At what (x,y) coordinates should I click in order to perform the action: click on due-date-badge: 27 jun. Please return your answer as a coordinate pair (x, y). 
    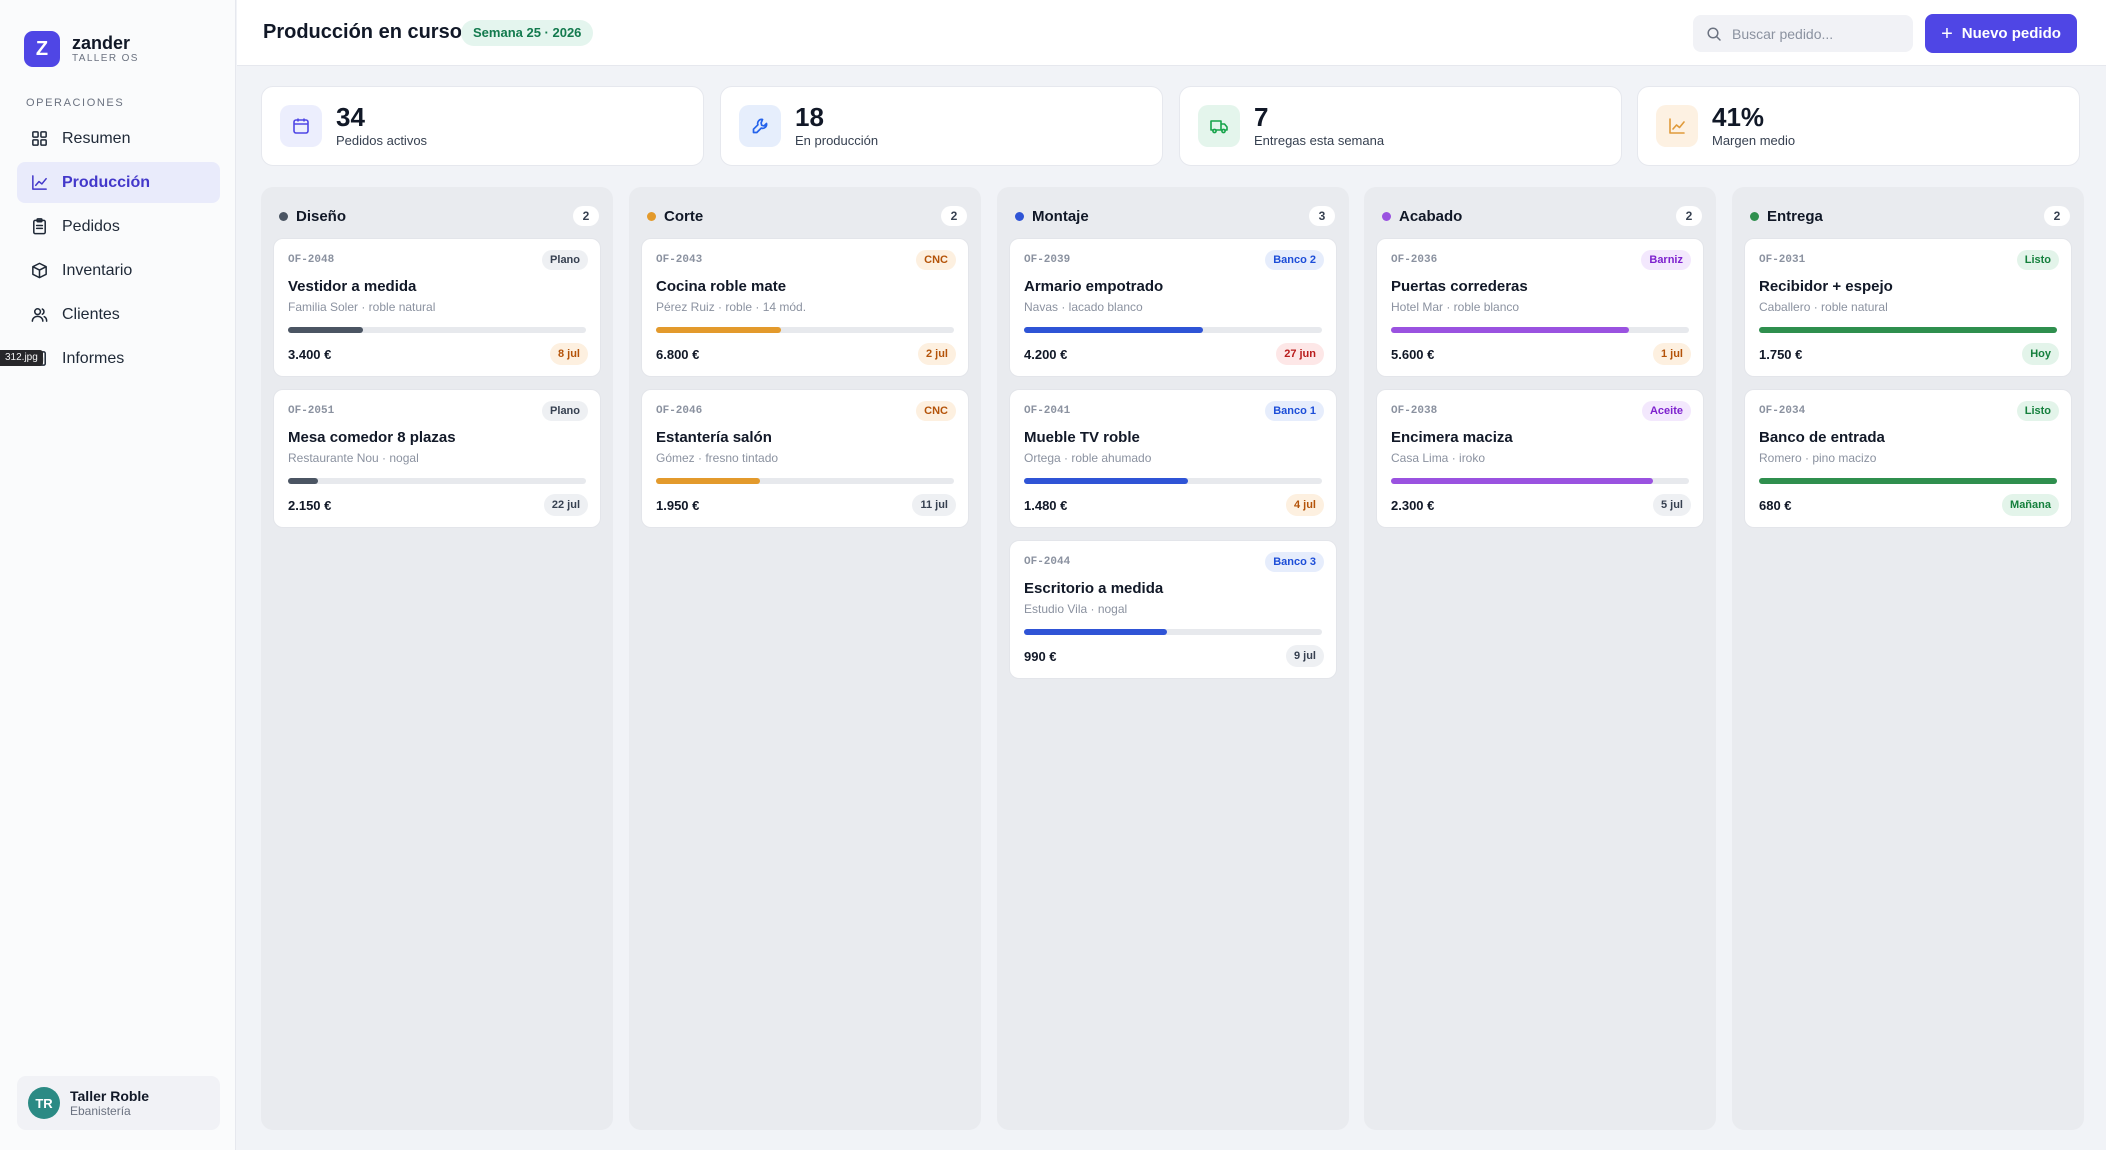
    Looking at the image, I should click on (1300, 354).